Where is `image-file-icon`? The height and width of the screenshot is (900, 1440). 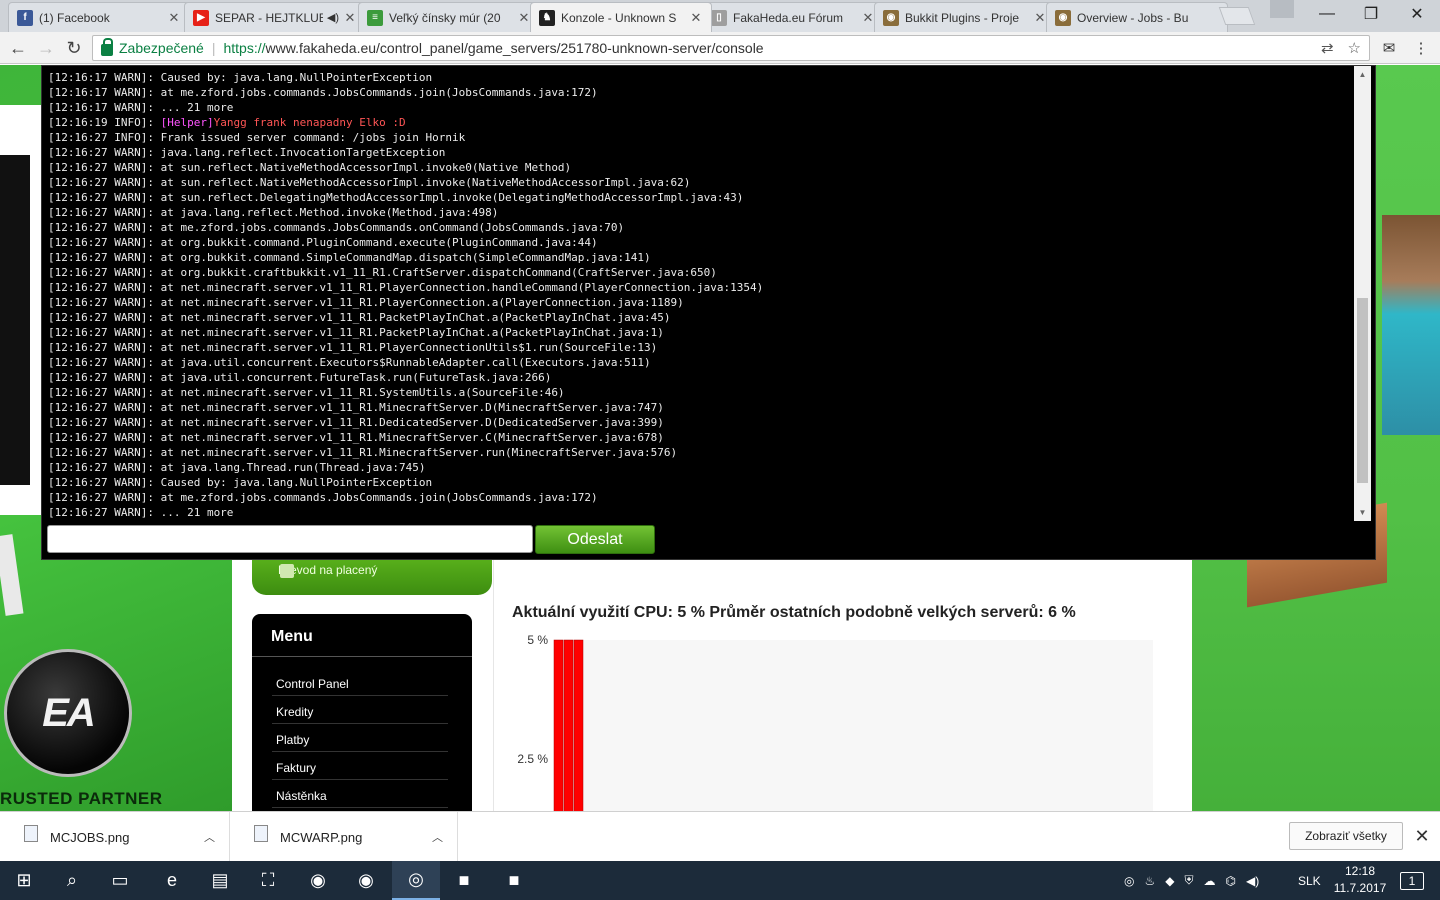 image-file-icon is located at coordinates (31, 833).